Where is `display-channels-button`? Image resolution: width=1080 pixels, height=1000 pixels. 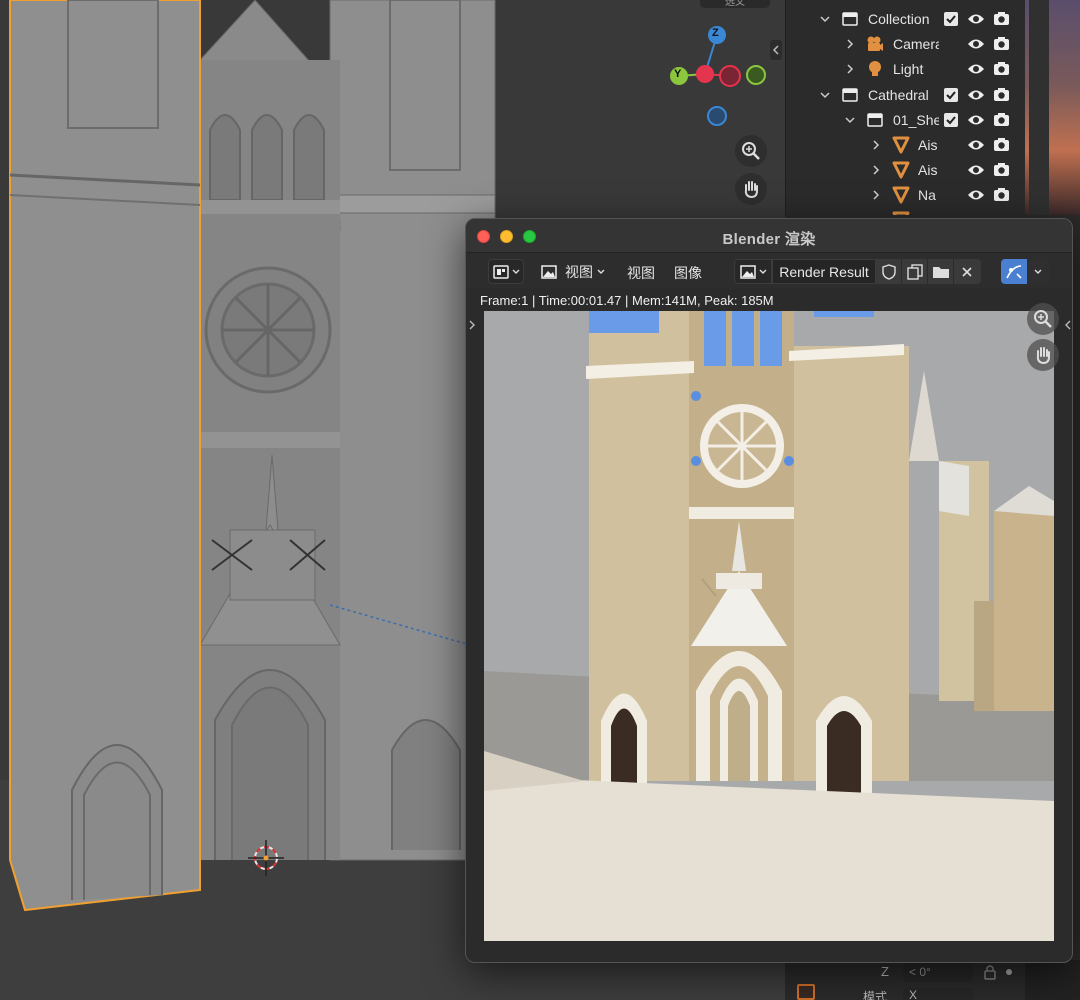
display-channels-button is located at coordinates (1014, 271).